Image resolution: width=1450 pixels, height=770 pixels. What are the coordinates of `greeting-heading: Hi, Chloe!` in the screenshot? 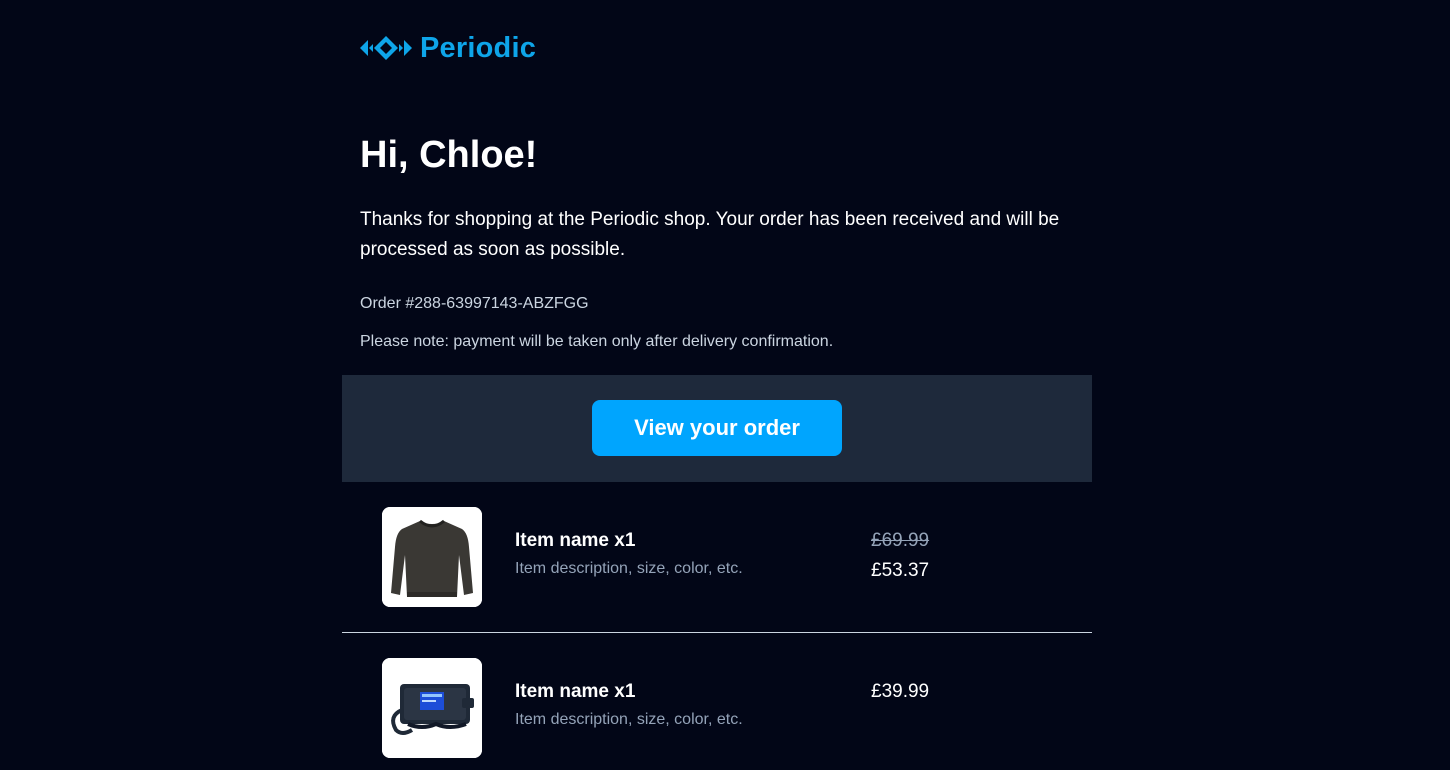 It's located at (449, 155).